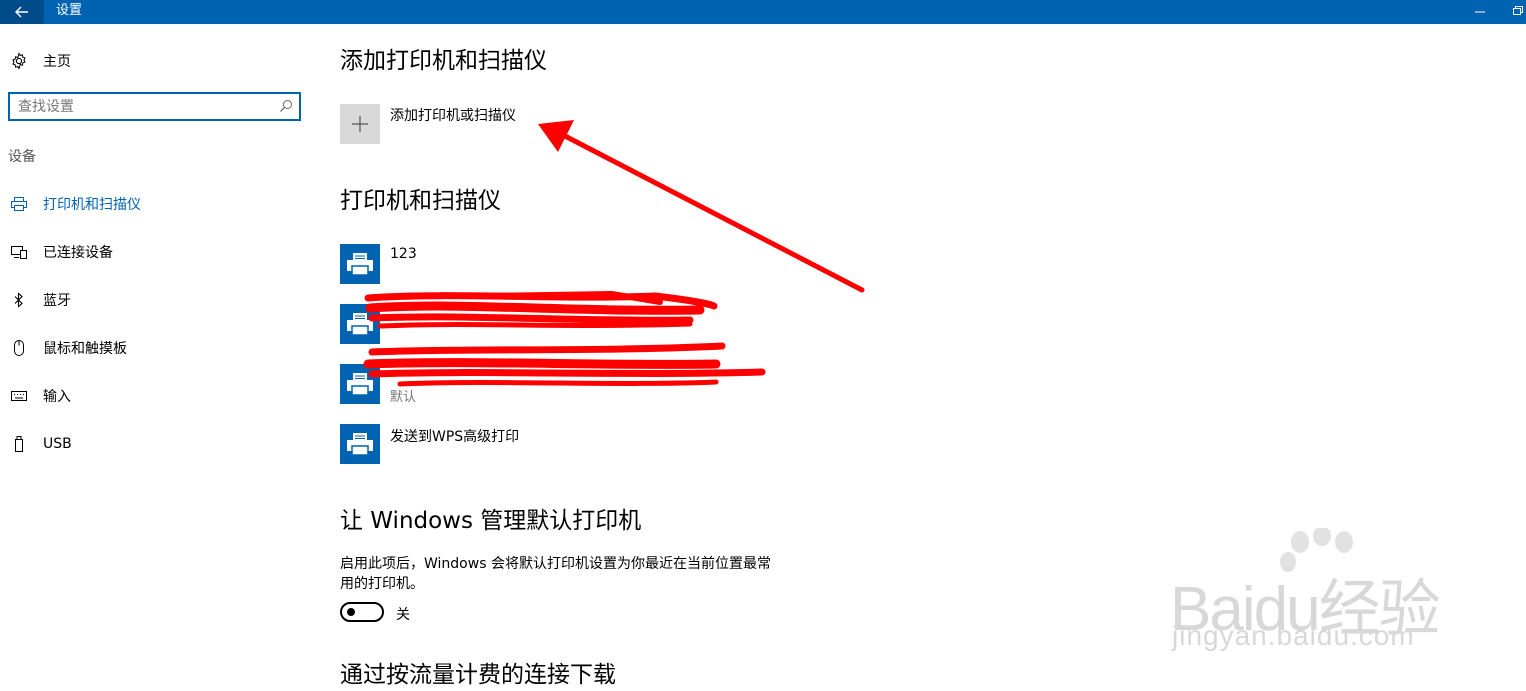 This screenshot has width=1526, height=691. I want to click on back-arrow-icon, so click(21, 12).